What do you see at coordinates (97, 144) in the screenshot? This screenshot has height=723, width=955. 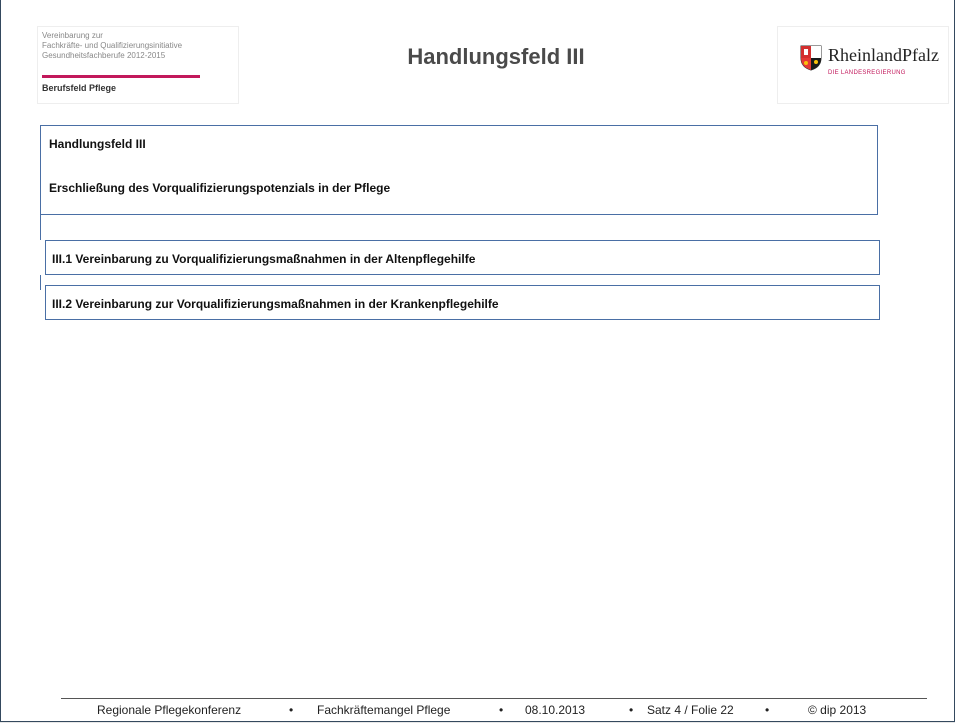 I see `topic-title: Handlungsfeld III` at bounding box center [97, 144].